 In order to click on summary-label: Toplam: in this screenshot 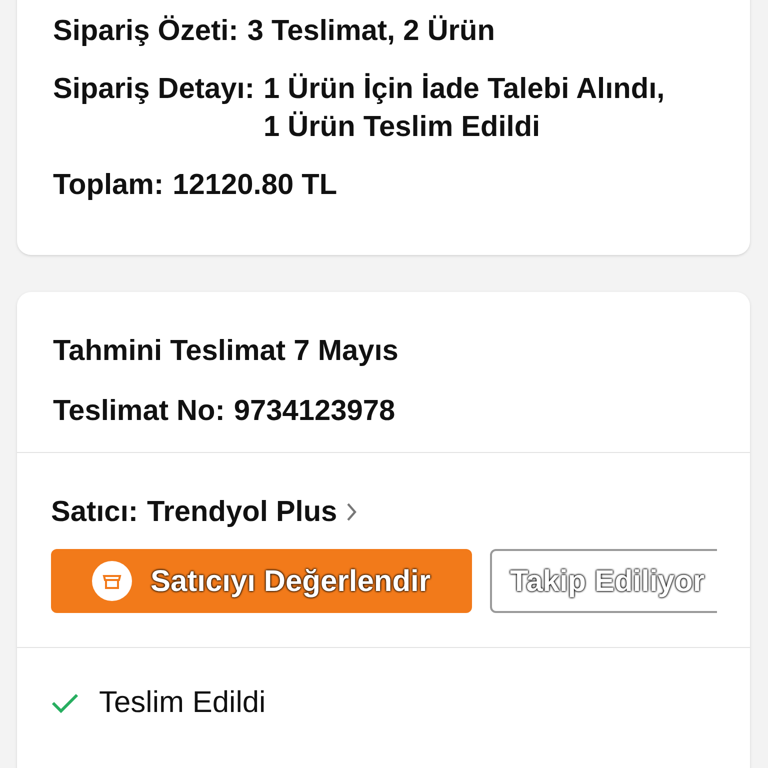, I will do `click(108, 185)`.